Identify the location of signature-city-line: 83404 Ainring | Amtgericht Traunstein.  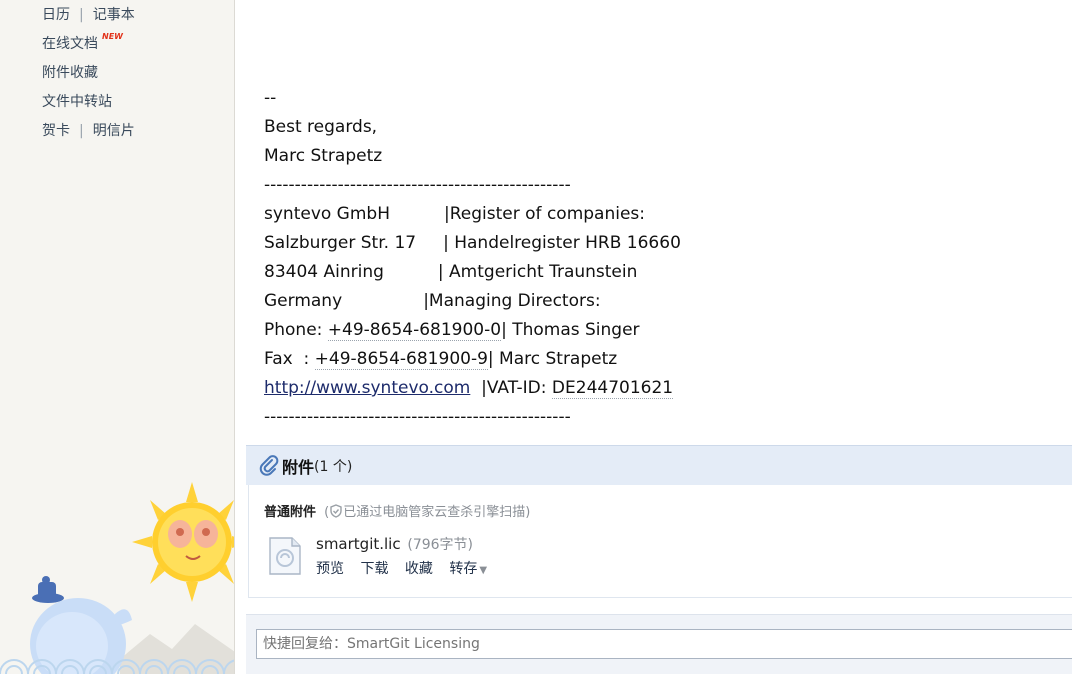
(451, 272).